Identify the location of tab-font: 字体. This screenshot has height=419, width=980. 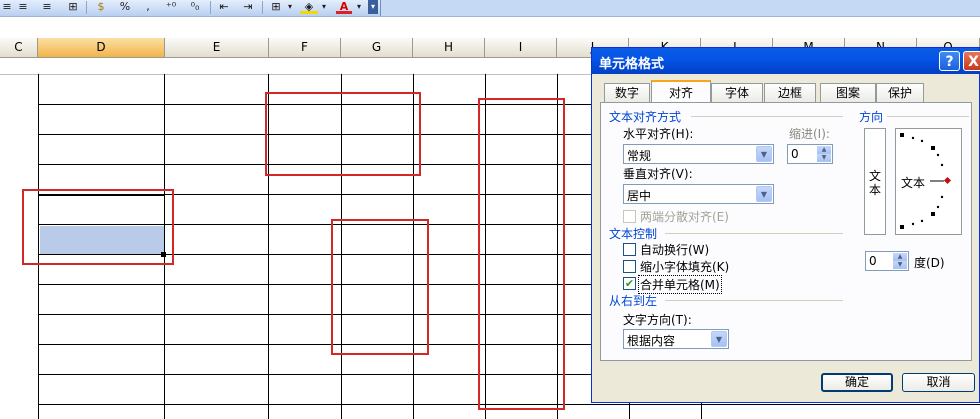
(737, 92).